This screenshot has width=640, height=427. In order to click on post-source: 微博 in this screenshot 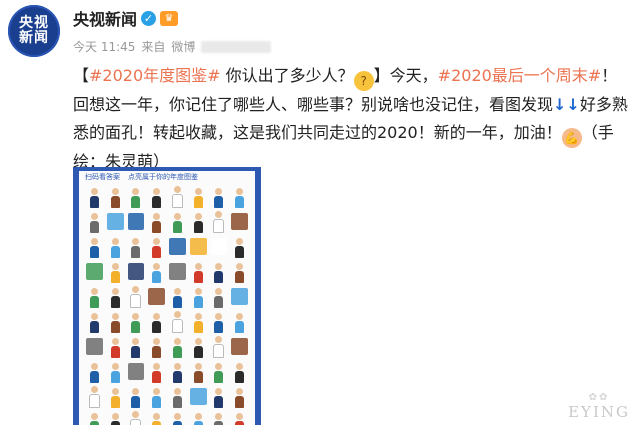, I will do `click(183, 46)`.